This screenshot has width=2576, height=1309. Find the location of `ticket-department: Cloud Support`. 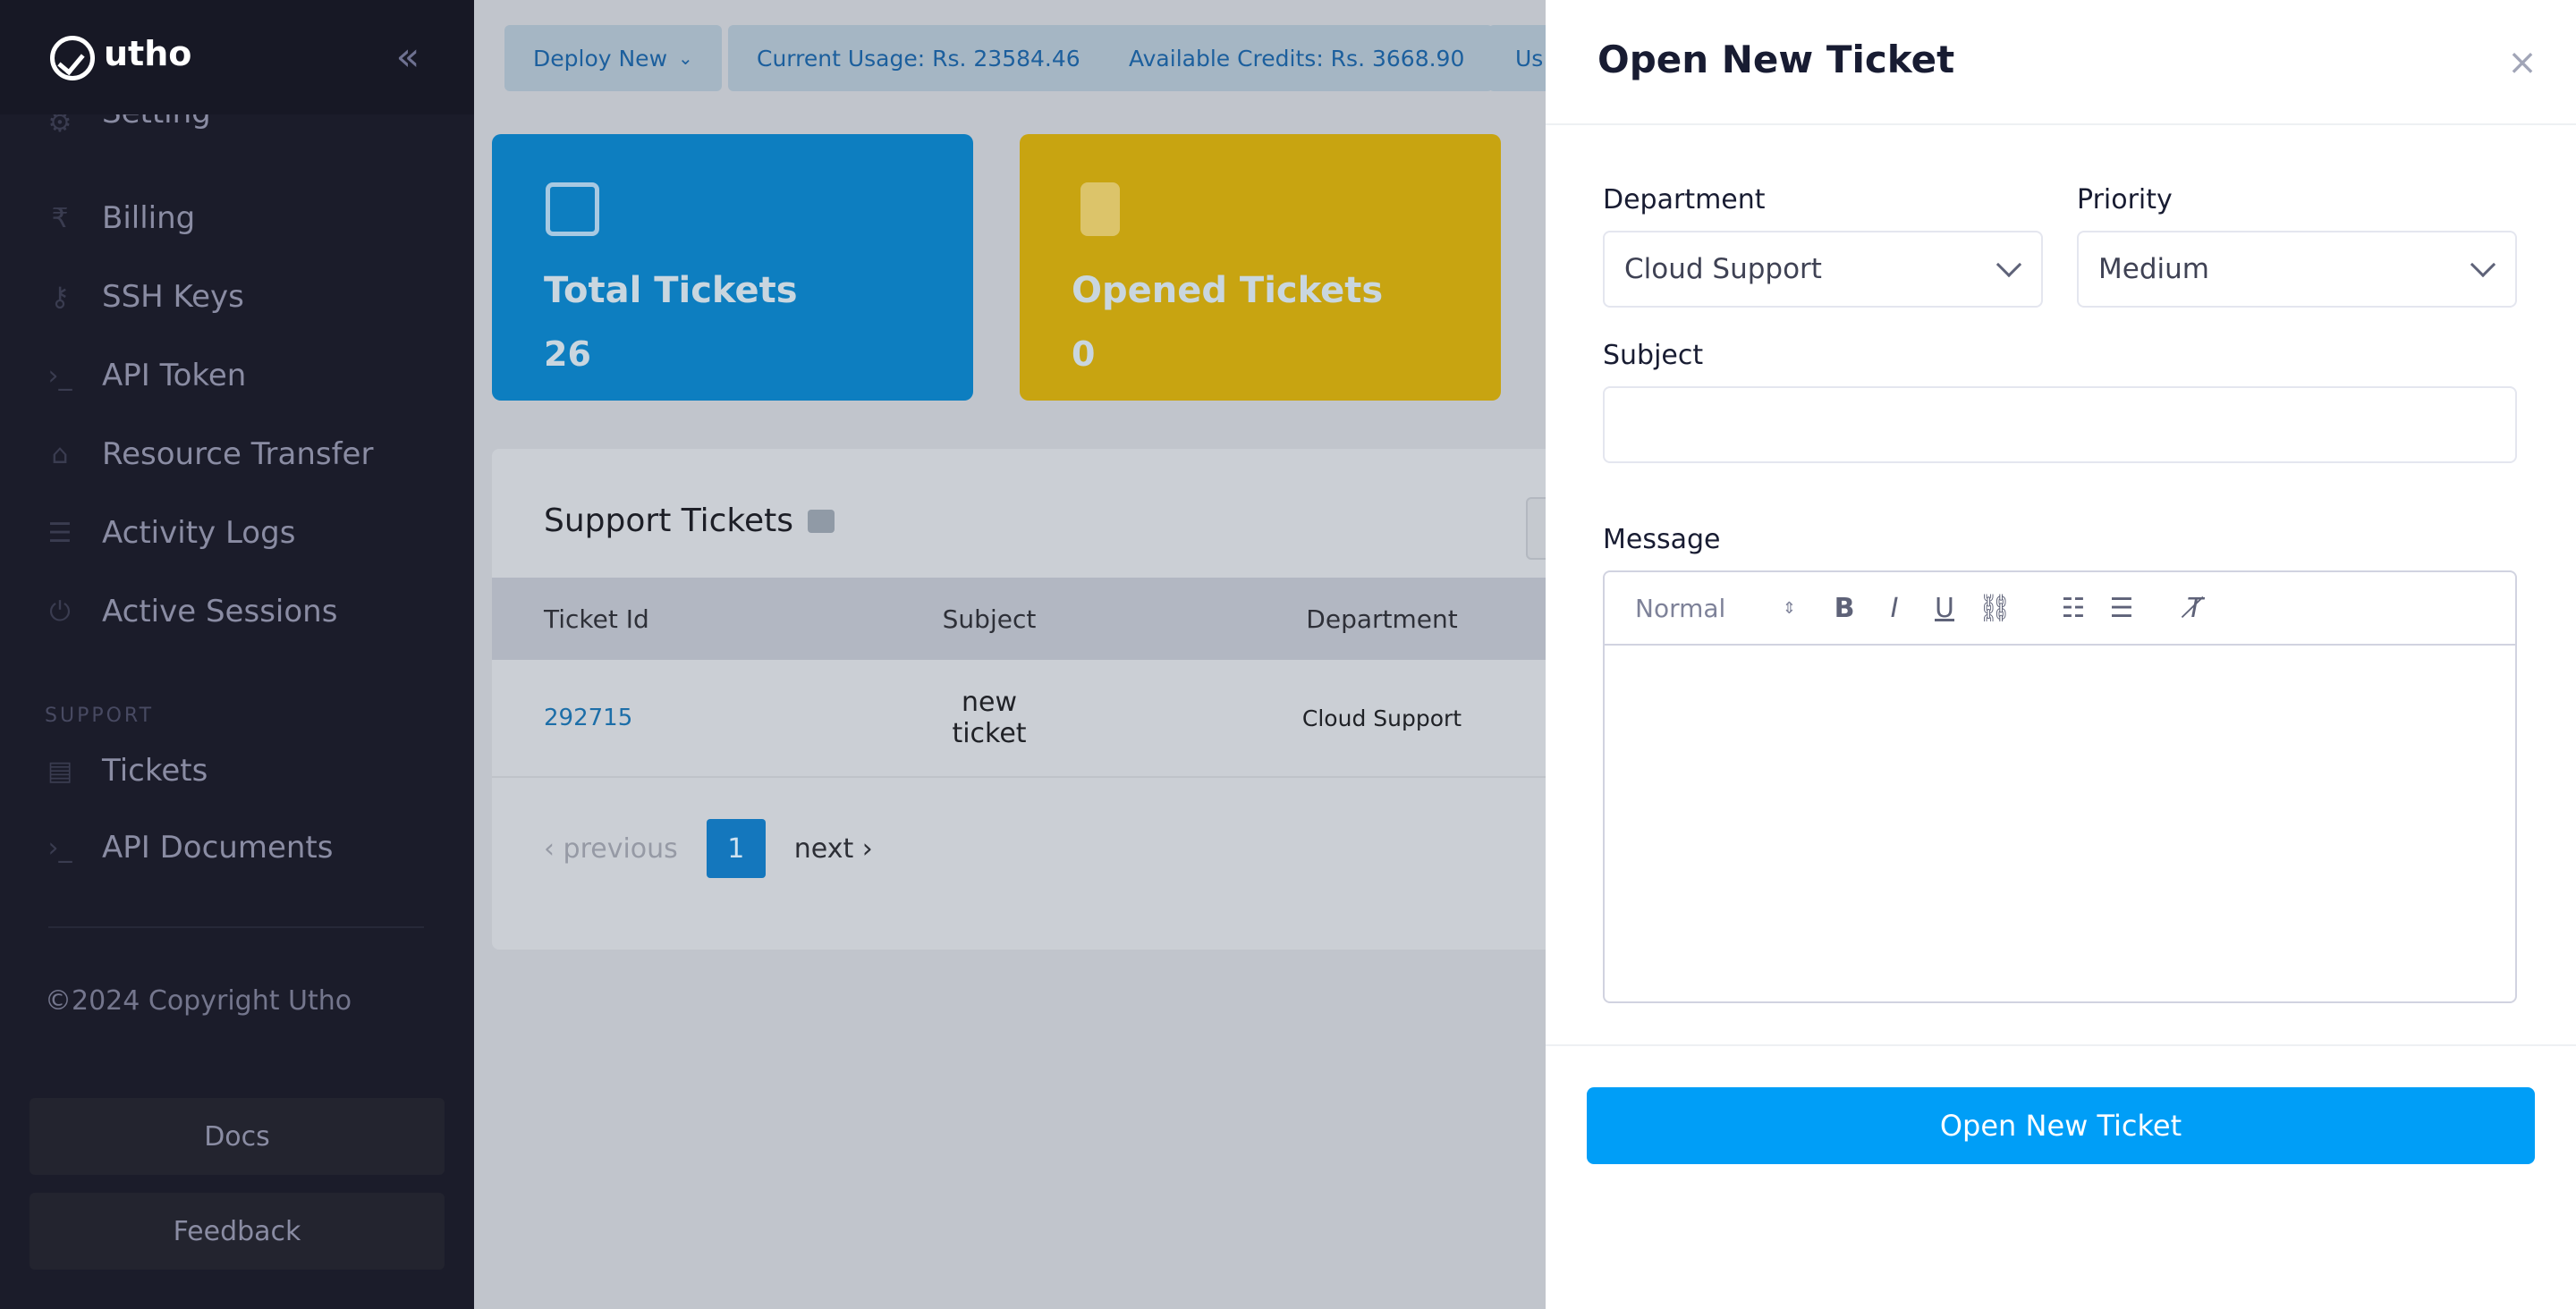

ticket-department: Cloud Support is located at coordinates (1381, 718).